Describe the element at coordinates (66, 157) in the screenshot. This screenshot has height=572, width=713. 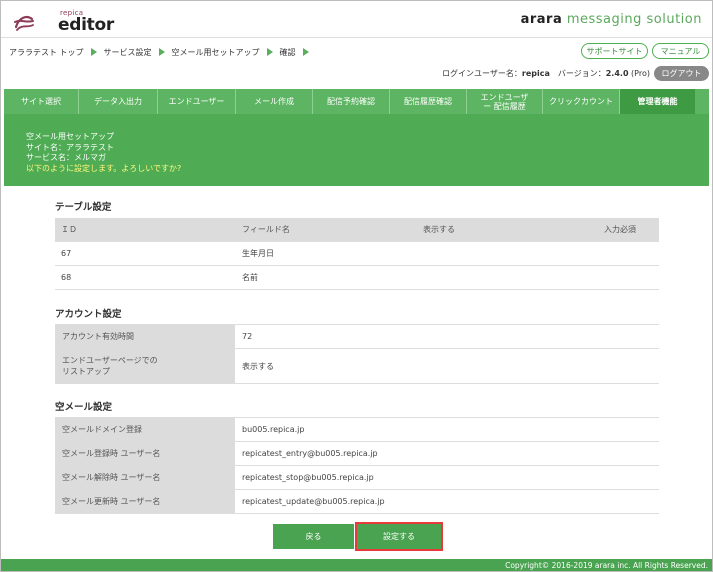
I see `banner-service-name: サービス名：メルマガ` at that location.